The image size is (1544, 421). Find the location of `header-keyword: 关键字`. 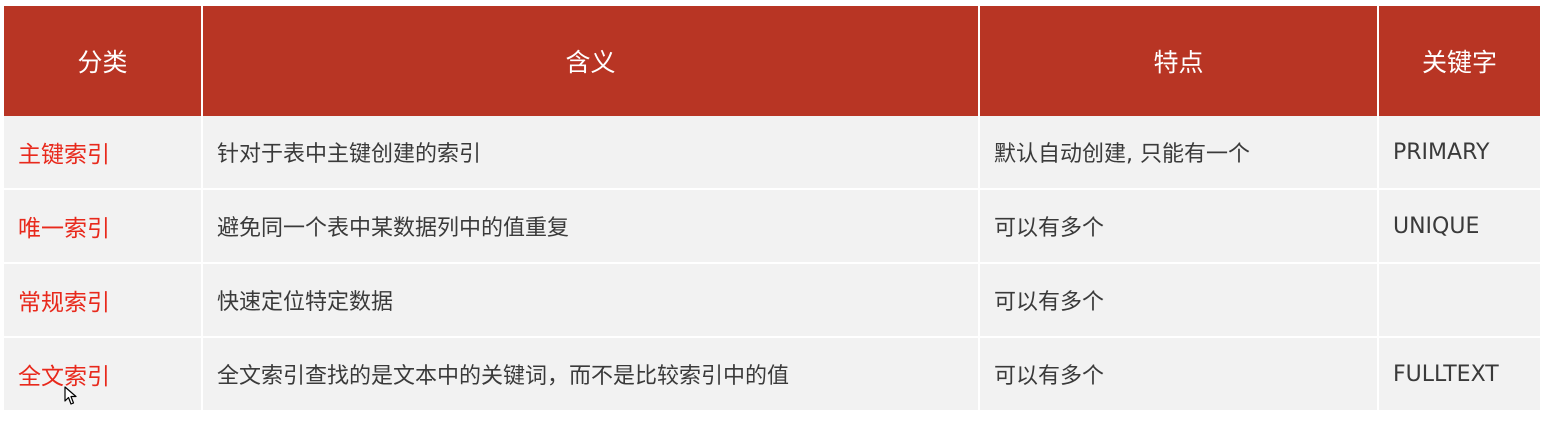

header-keyword: 关键字 is located at coordinates (1459, 61).